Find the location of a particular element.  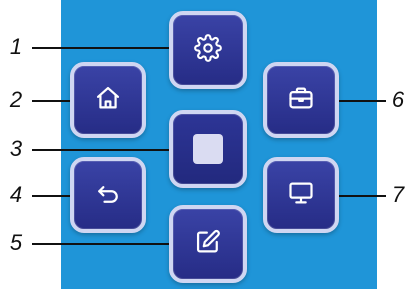

callout-number-2: 2 is located at coordinates (16, 99).